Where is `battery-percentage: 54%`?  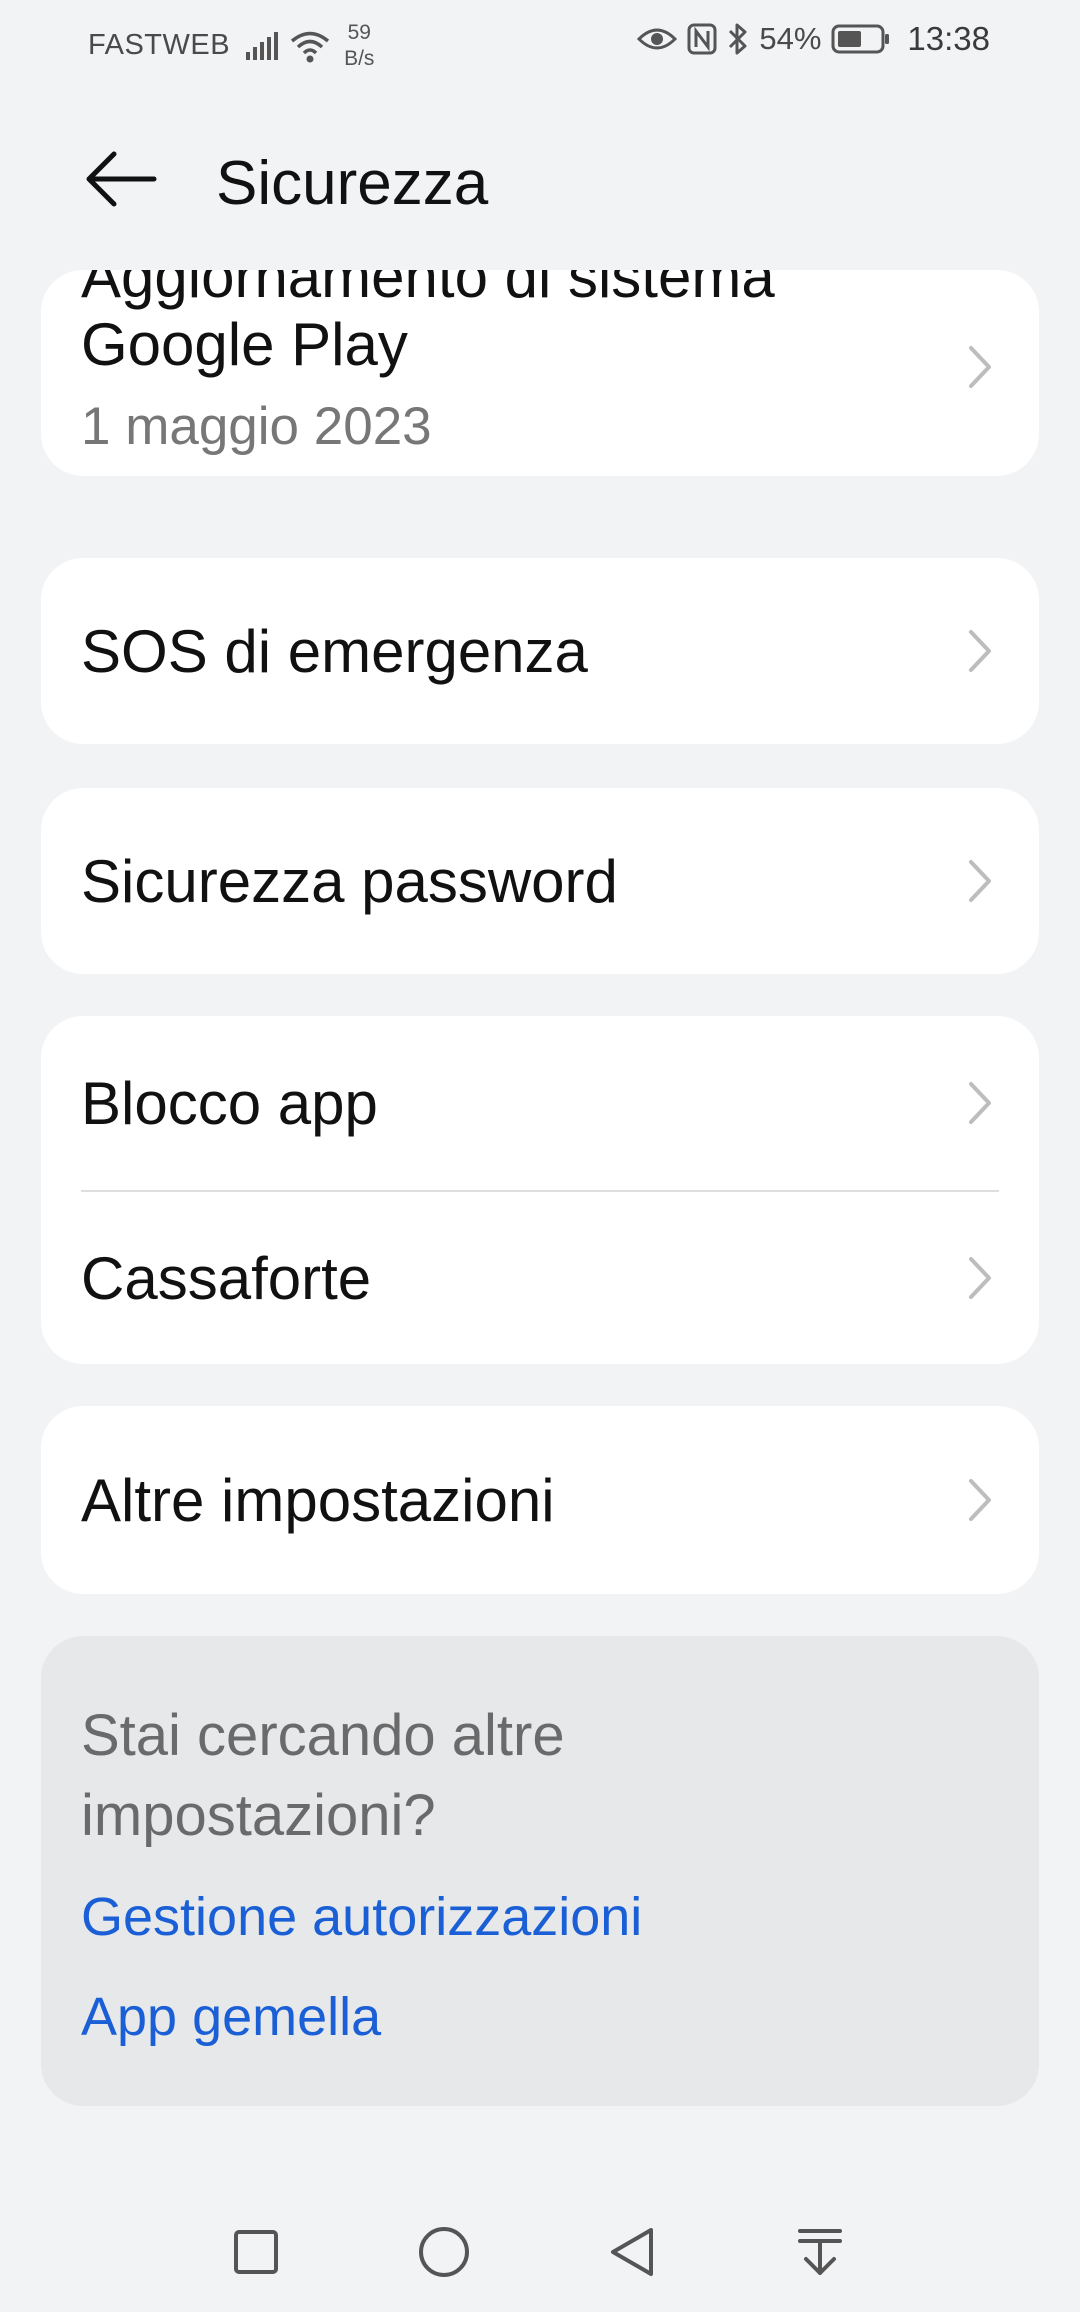
battery-percentage: 54% is located at coordinates (790, 38).